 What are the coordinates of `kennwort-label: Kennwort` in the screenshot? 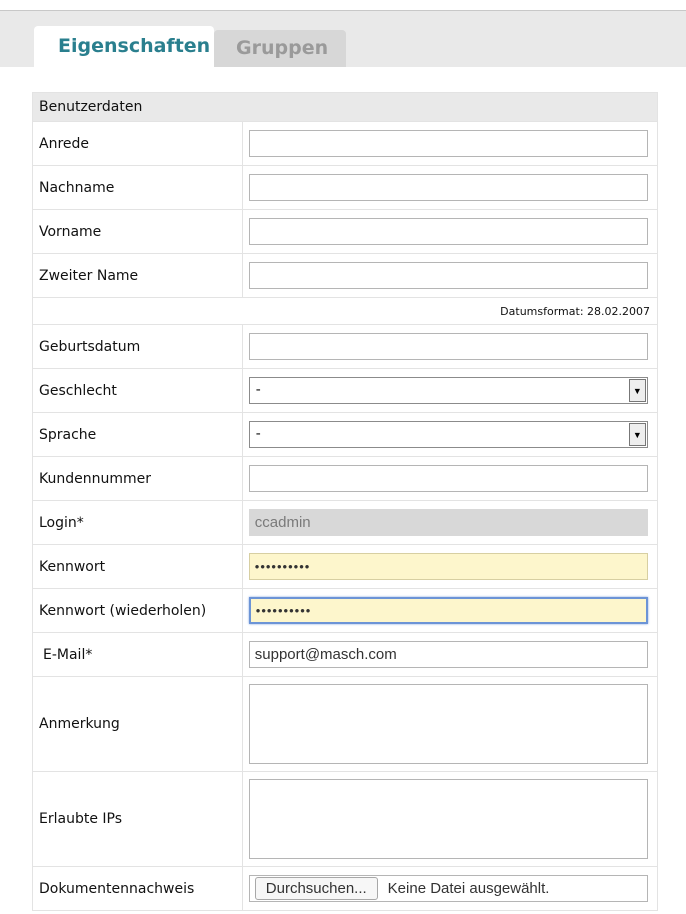 It's located at (137, 566).